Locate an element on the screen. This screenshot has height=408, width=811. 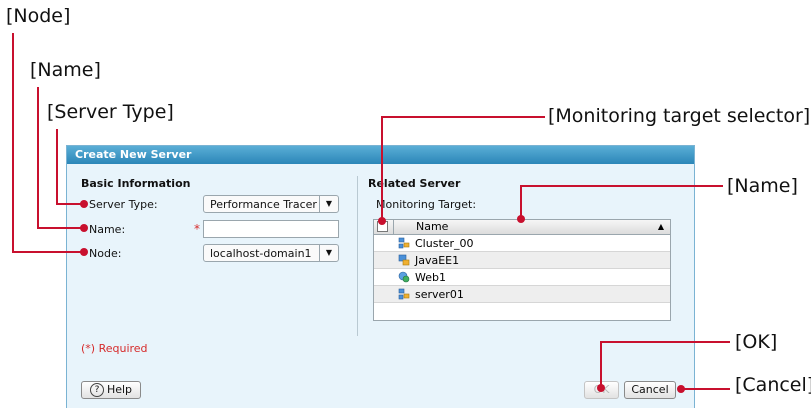
row-name: server01 is located at coordinates (439, 294).